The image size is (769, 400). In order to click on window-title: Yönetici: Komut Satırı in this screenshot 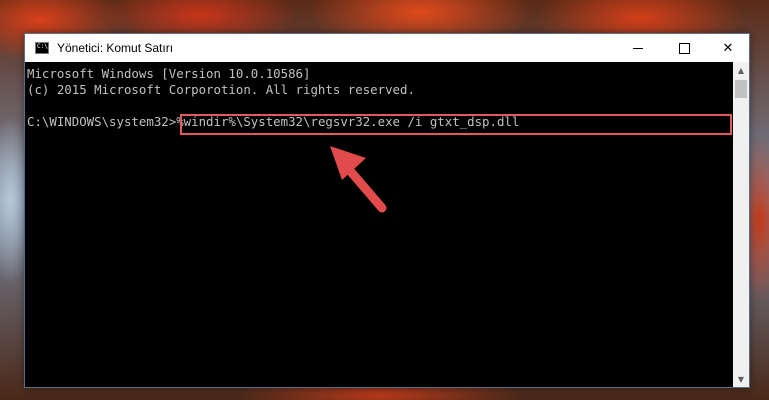, I will do `click(115, 48)`.